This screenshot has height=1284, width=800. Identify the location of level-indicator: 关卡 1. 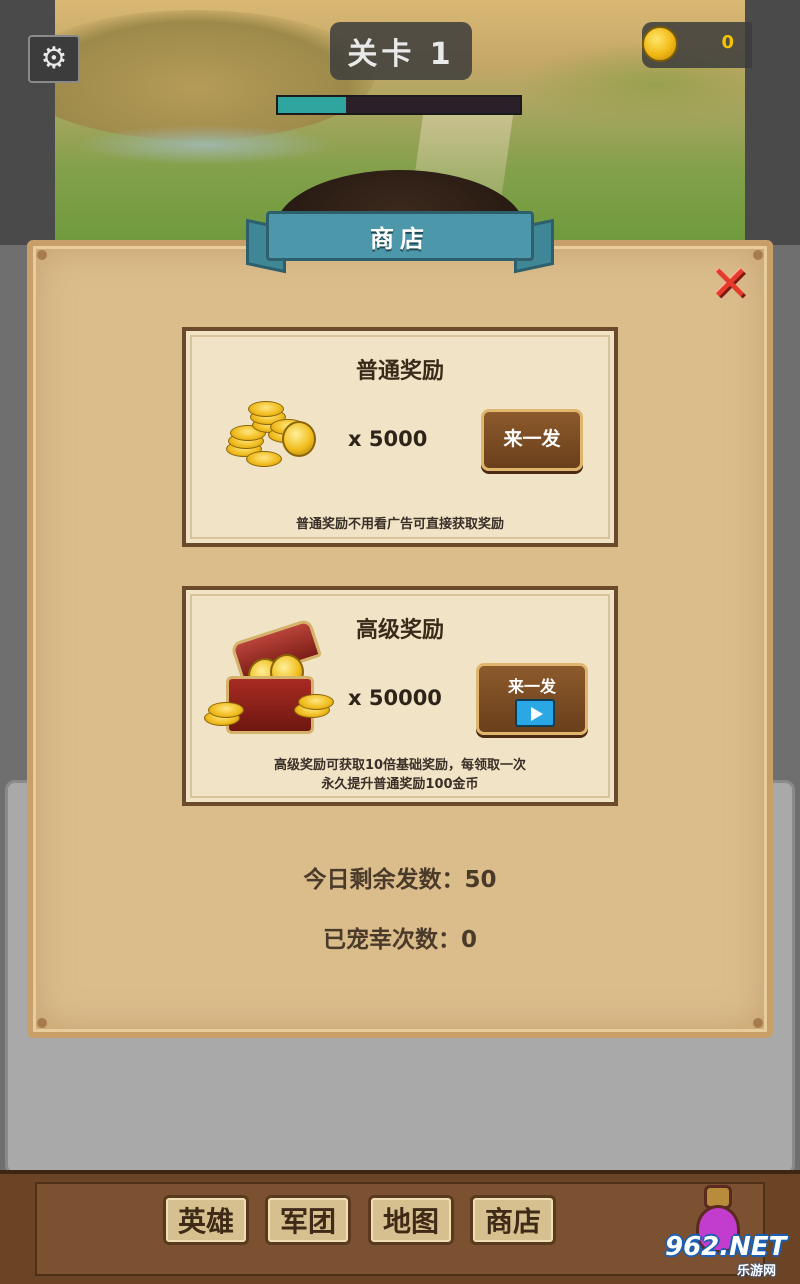
(401, 51).